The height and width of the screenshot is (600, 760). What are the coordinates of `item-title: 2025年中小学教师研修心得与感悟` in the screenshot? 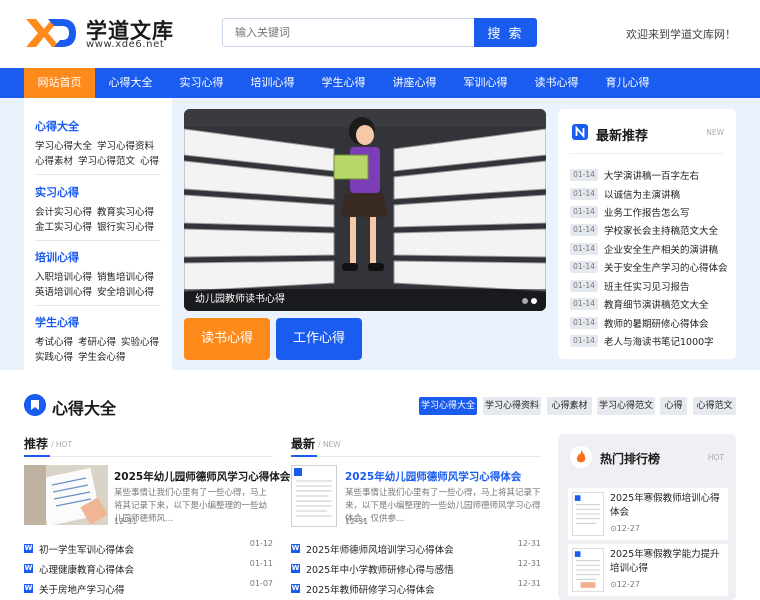 It's located at (380, 569).